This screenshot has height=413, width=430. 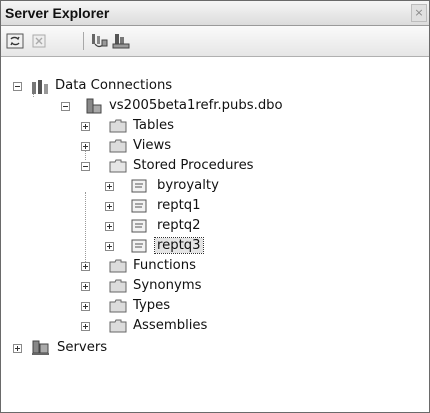 I want to click on tree-item-synonyms: Synonyms, so click(x=215, y=286).